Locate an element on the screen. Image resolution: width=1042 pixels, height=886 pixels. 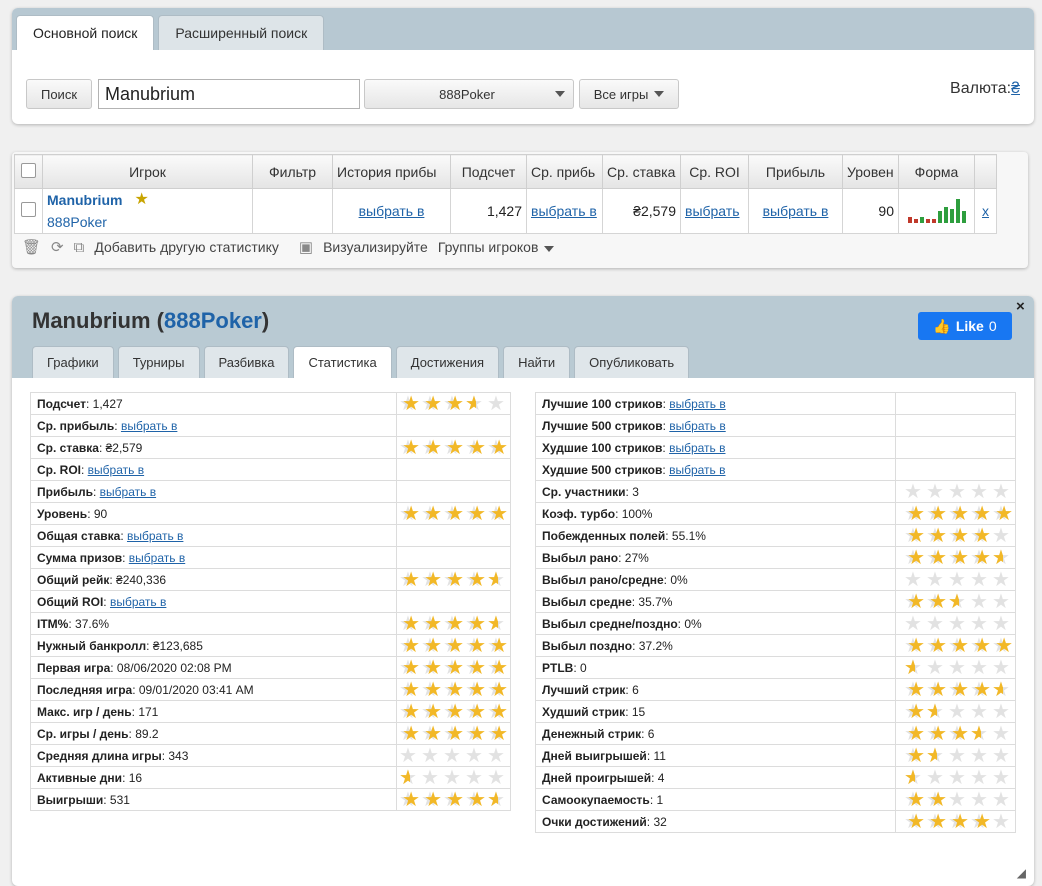
search-input is located at coordinates (229, 94).